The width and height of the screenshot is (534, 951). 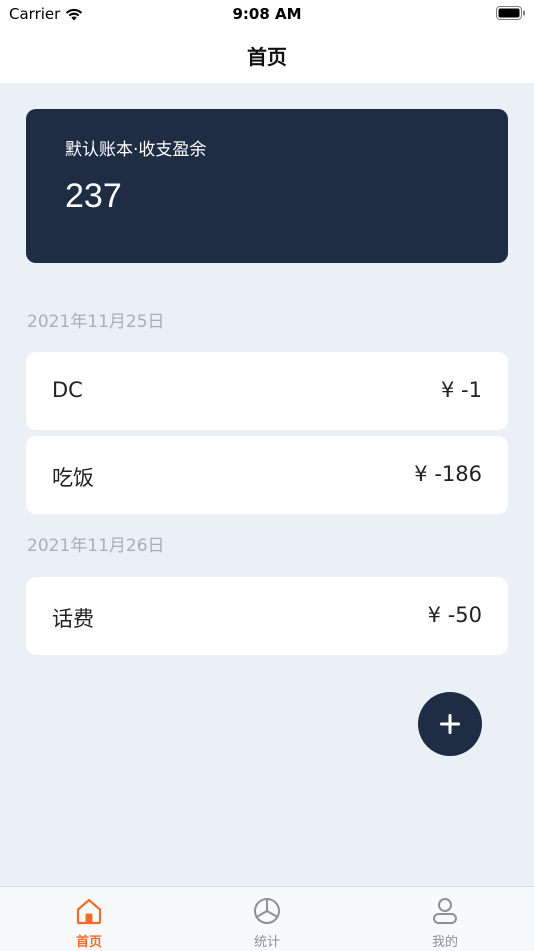 What do you see at coordinates (266, 942) in the screenshot?
I see `tab-label: 统计` at bounding box center [266, 942].